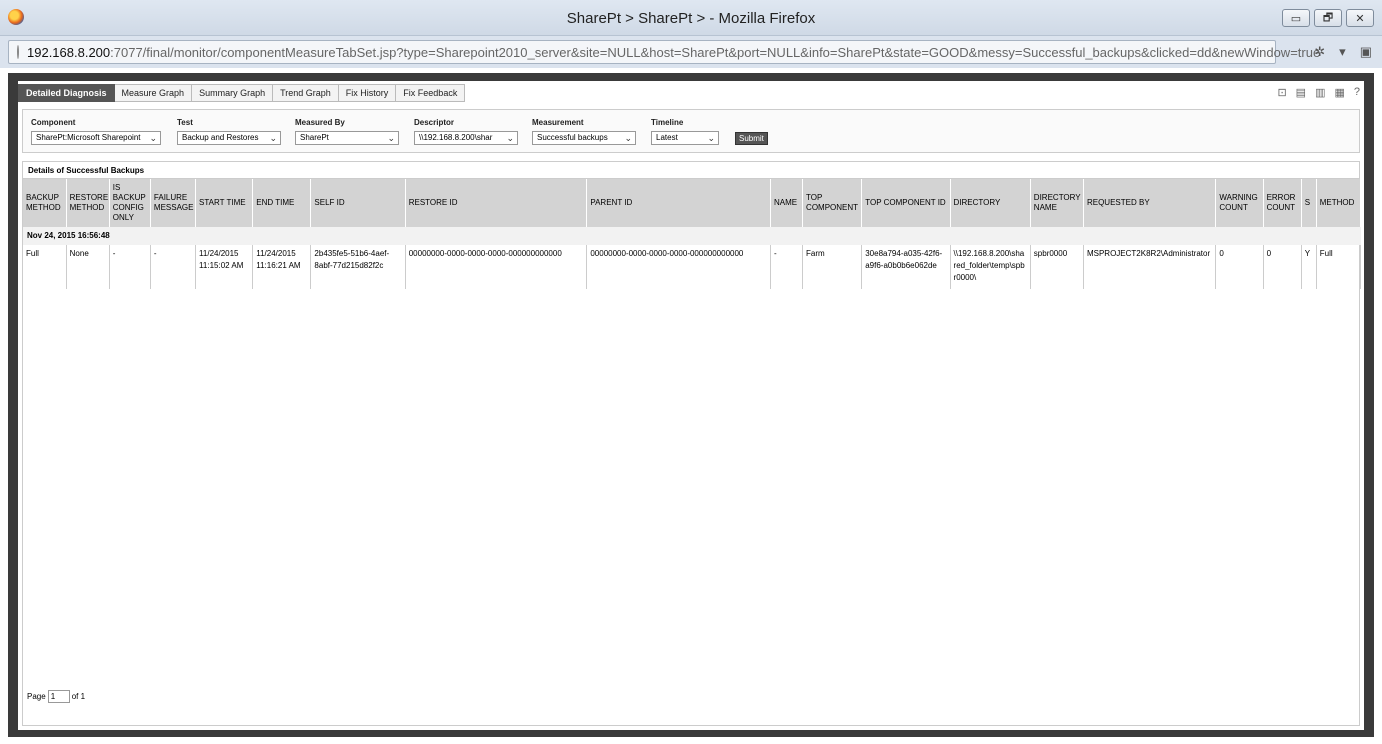 The height and width of the screenshot is (744, 1382). What do you see at coordinates (347, 138) in the screenshot?
I see `measured-by-select: SharePt ⌄` at bounding box center [347, 138].